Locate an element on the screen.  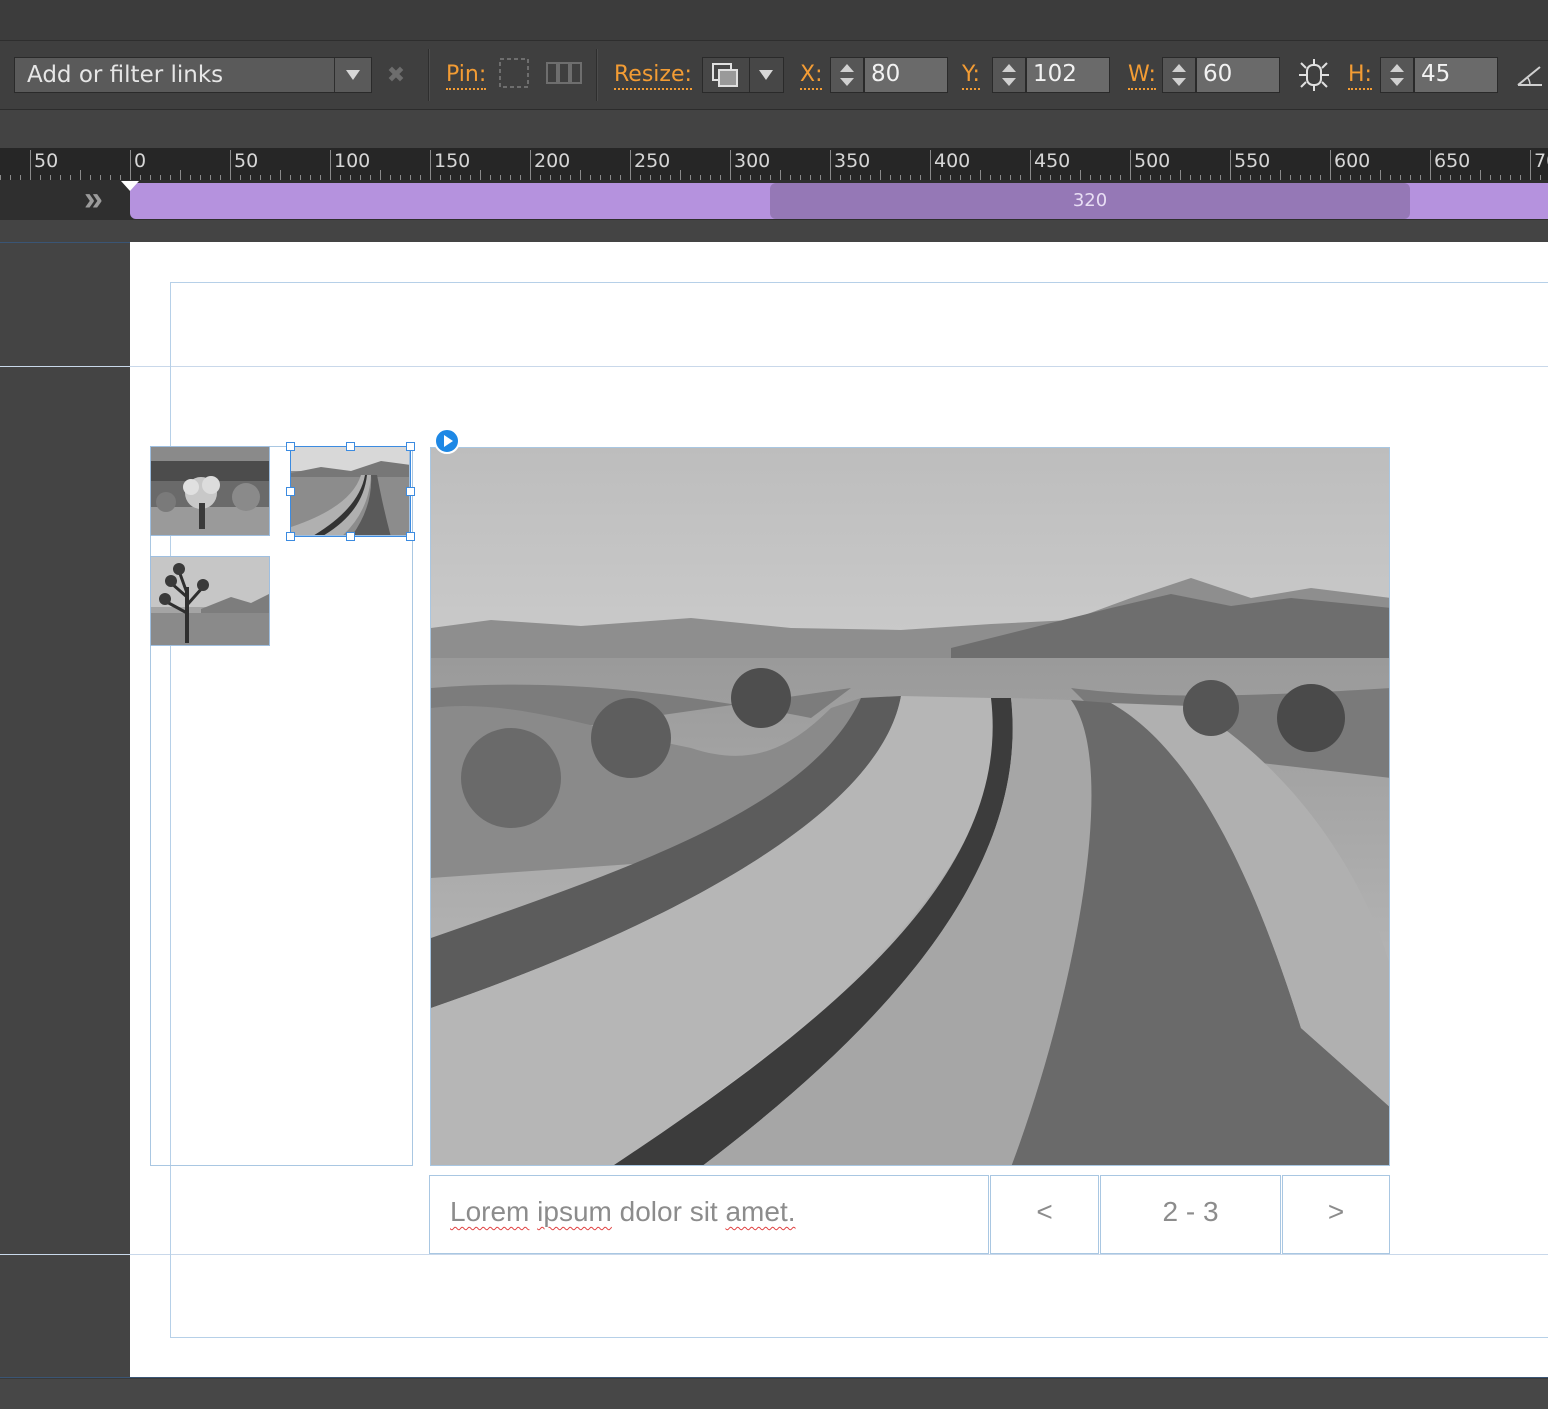
pin-label: Pin: is located at coordinates (466, 76).